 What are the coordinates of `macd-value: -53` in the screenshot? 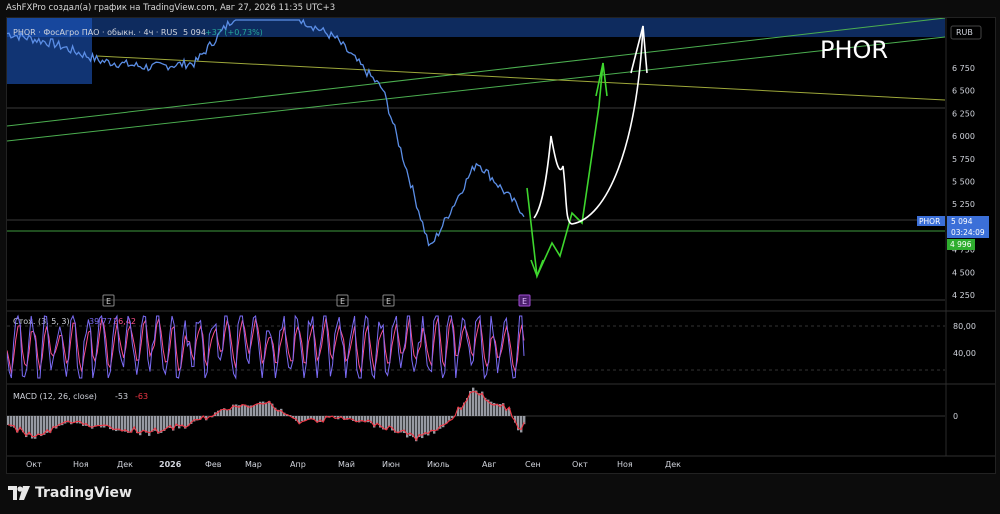 It's located at (121, 396).